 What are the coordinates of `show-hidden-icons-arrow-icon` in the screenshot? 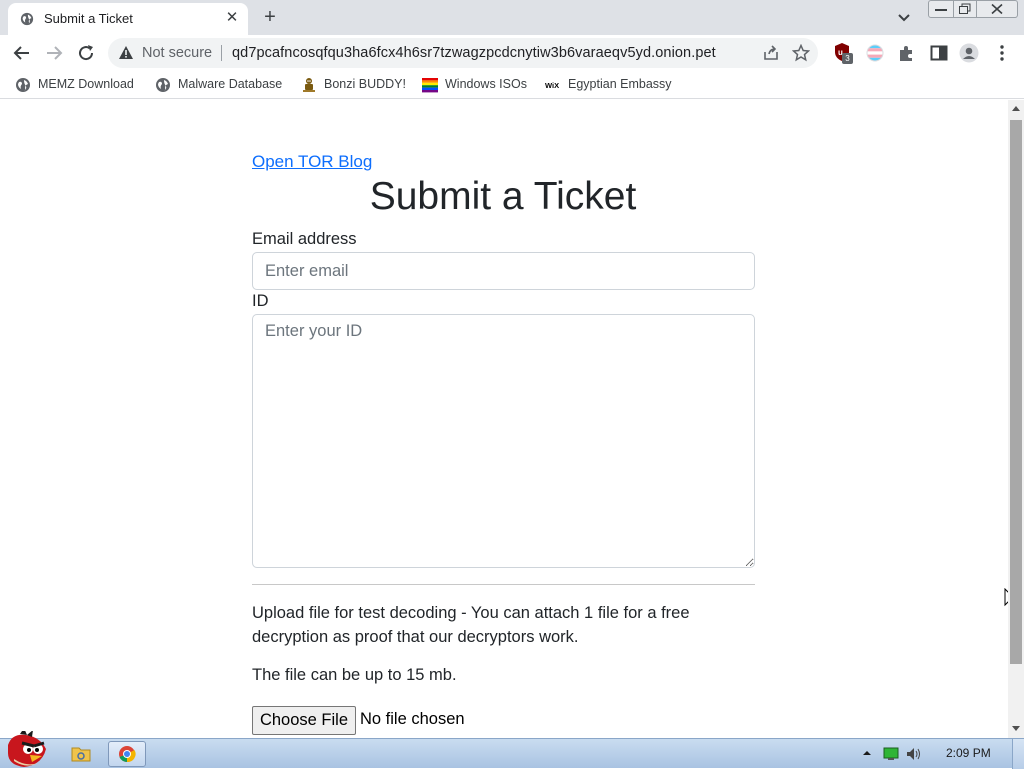 It's located at (867, 753).